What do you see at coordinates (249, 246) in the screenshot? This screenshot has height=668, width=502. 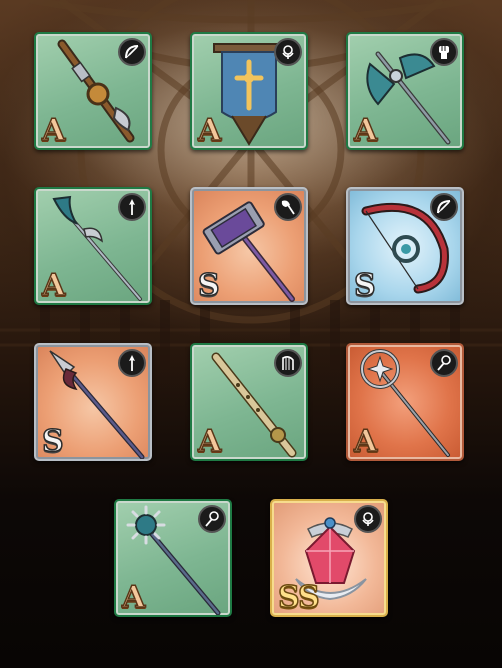 I see `weapon-card-warhammer: S` at bounding box center [249, 246].